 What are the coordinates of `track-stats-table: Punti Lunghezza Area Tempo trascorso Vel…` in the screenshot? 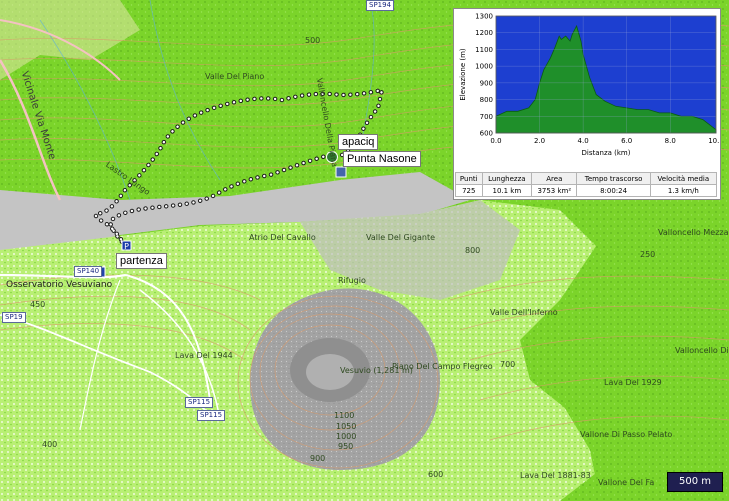 It's located at (586, 184).